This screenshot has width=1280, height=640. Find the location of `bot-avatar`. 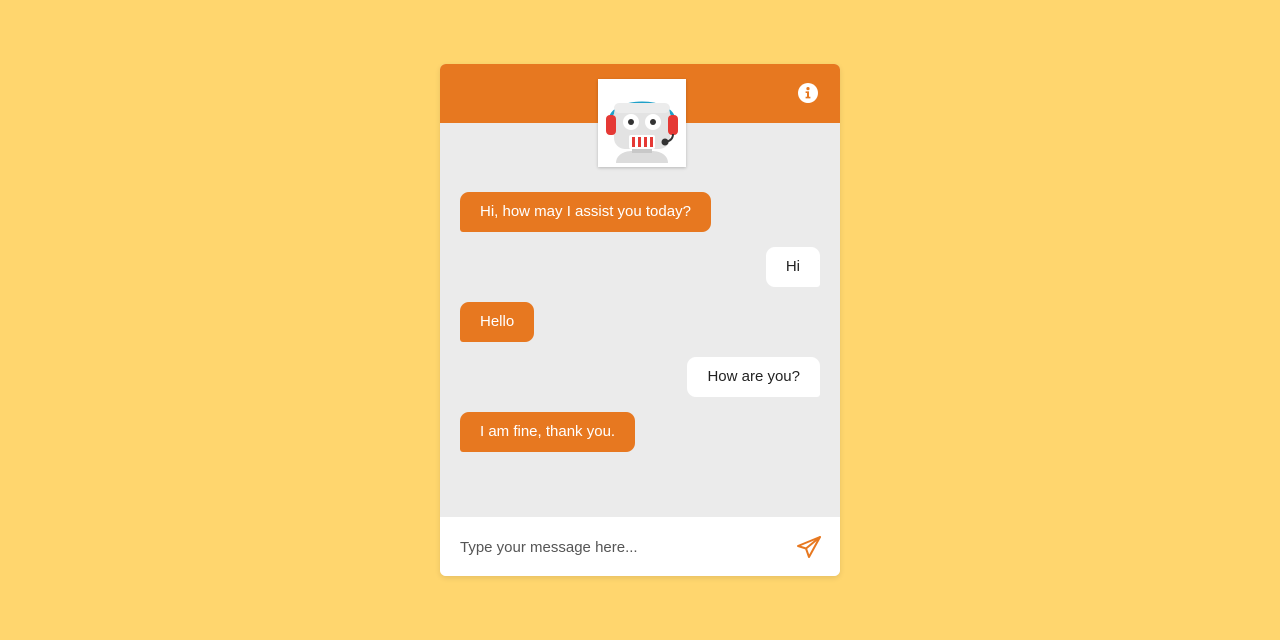

bot-avatar is located at coordinates (642, 123).